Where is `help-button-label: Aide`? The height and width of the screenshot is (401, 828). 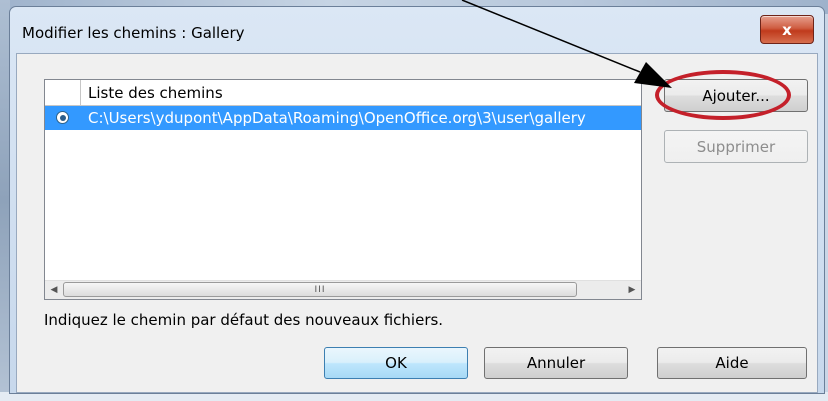
help-button-label: Aide is located at coordinates (732, 363).